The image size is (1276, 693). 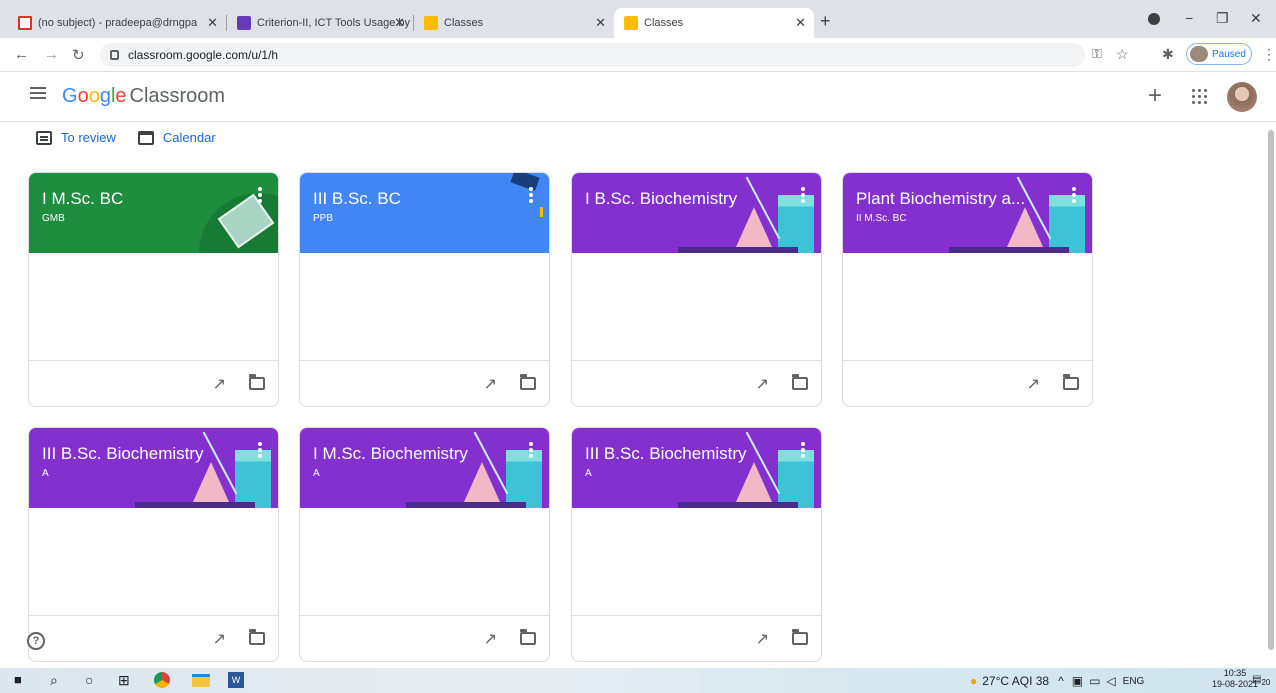 What do you see at coordinates (357, 199) in the screenshot?
I see `class-title: III B.Sc. BC` at bounding box center [357, 199].